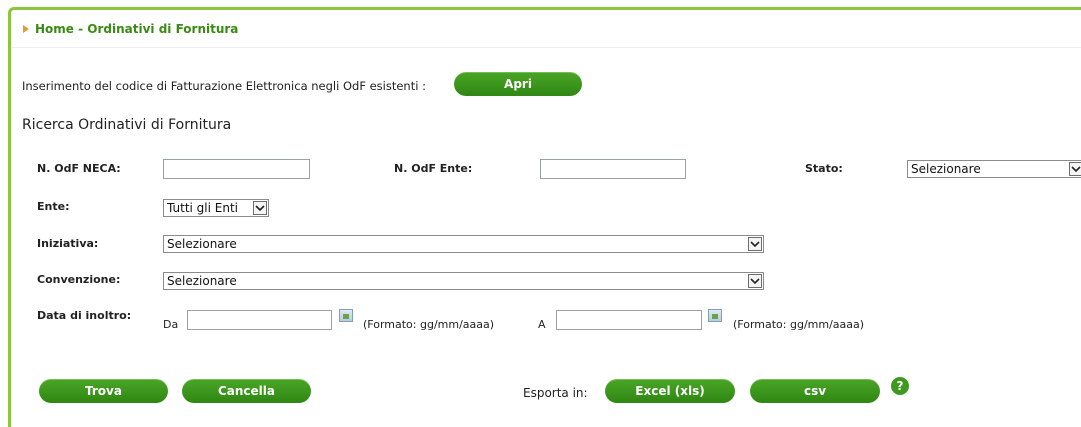 The image size is (1081, 427). Describe the element at coordinates (463, 244) in the screenshot. I see `iniziativa-select: Selezionare` at that location.